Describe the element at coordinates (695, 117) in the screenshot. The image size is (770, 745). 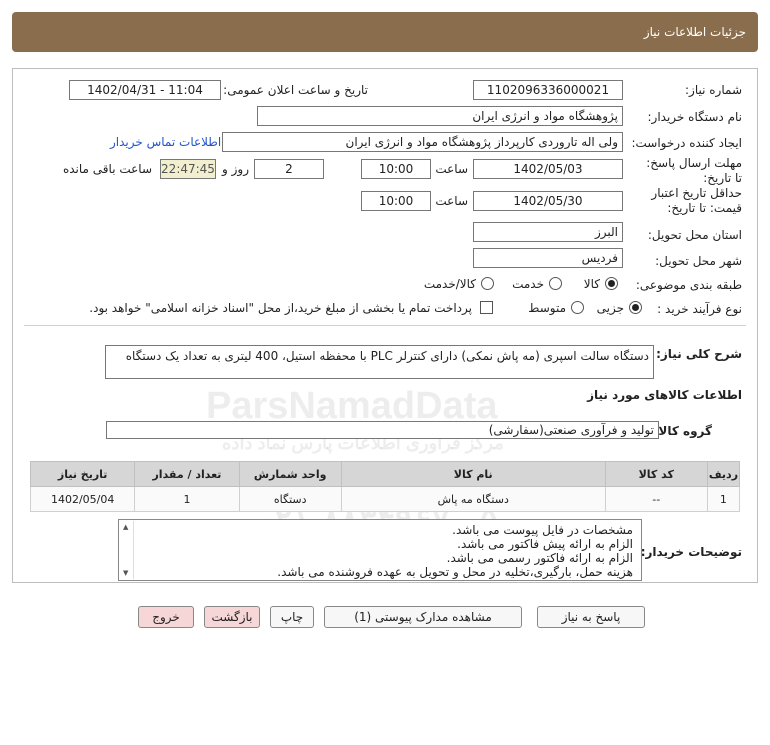
I see `buyer-label: نام دستگاه خریدار:` at that location.